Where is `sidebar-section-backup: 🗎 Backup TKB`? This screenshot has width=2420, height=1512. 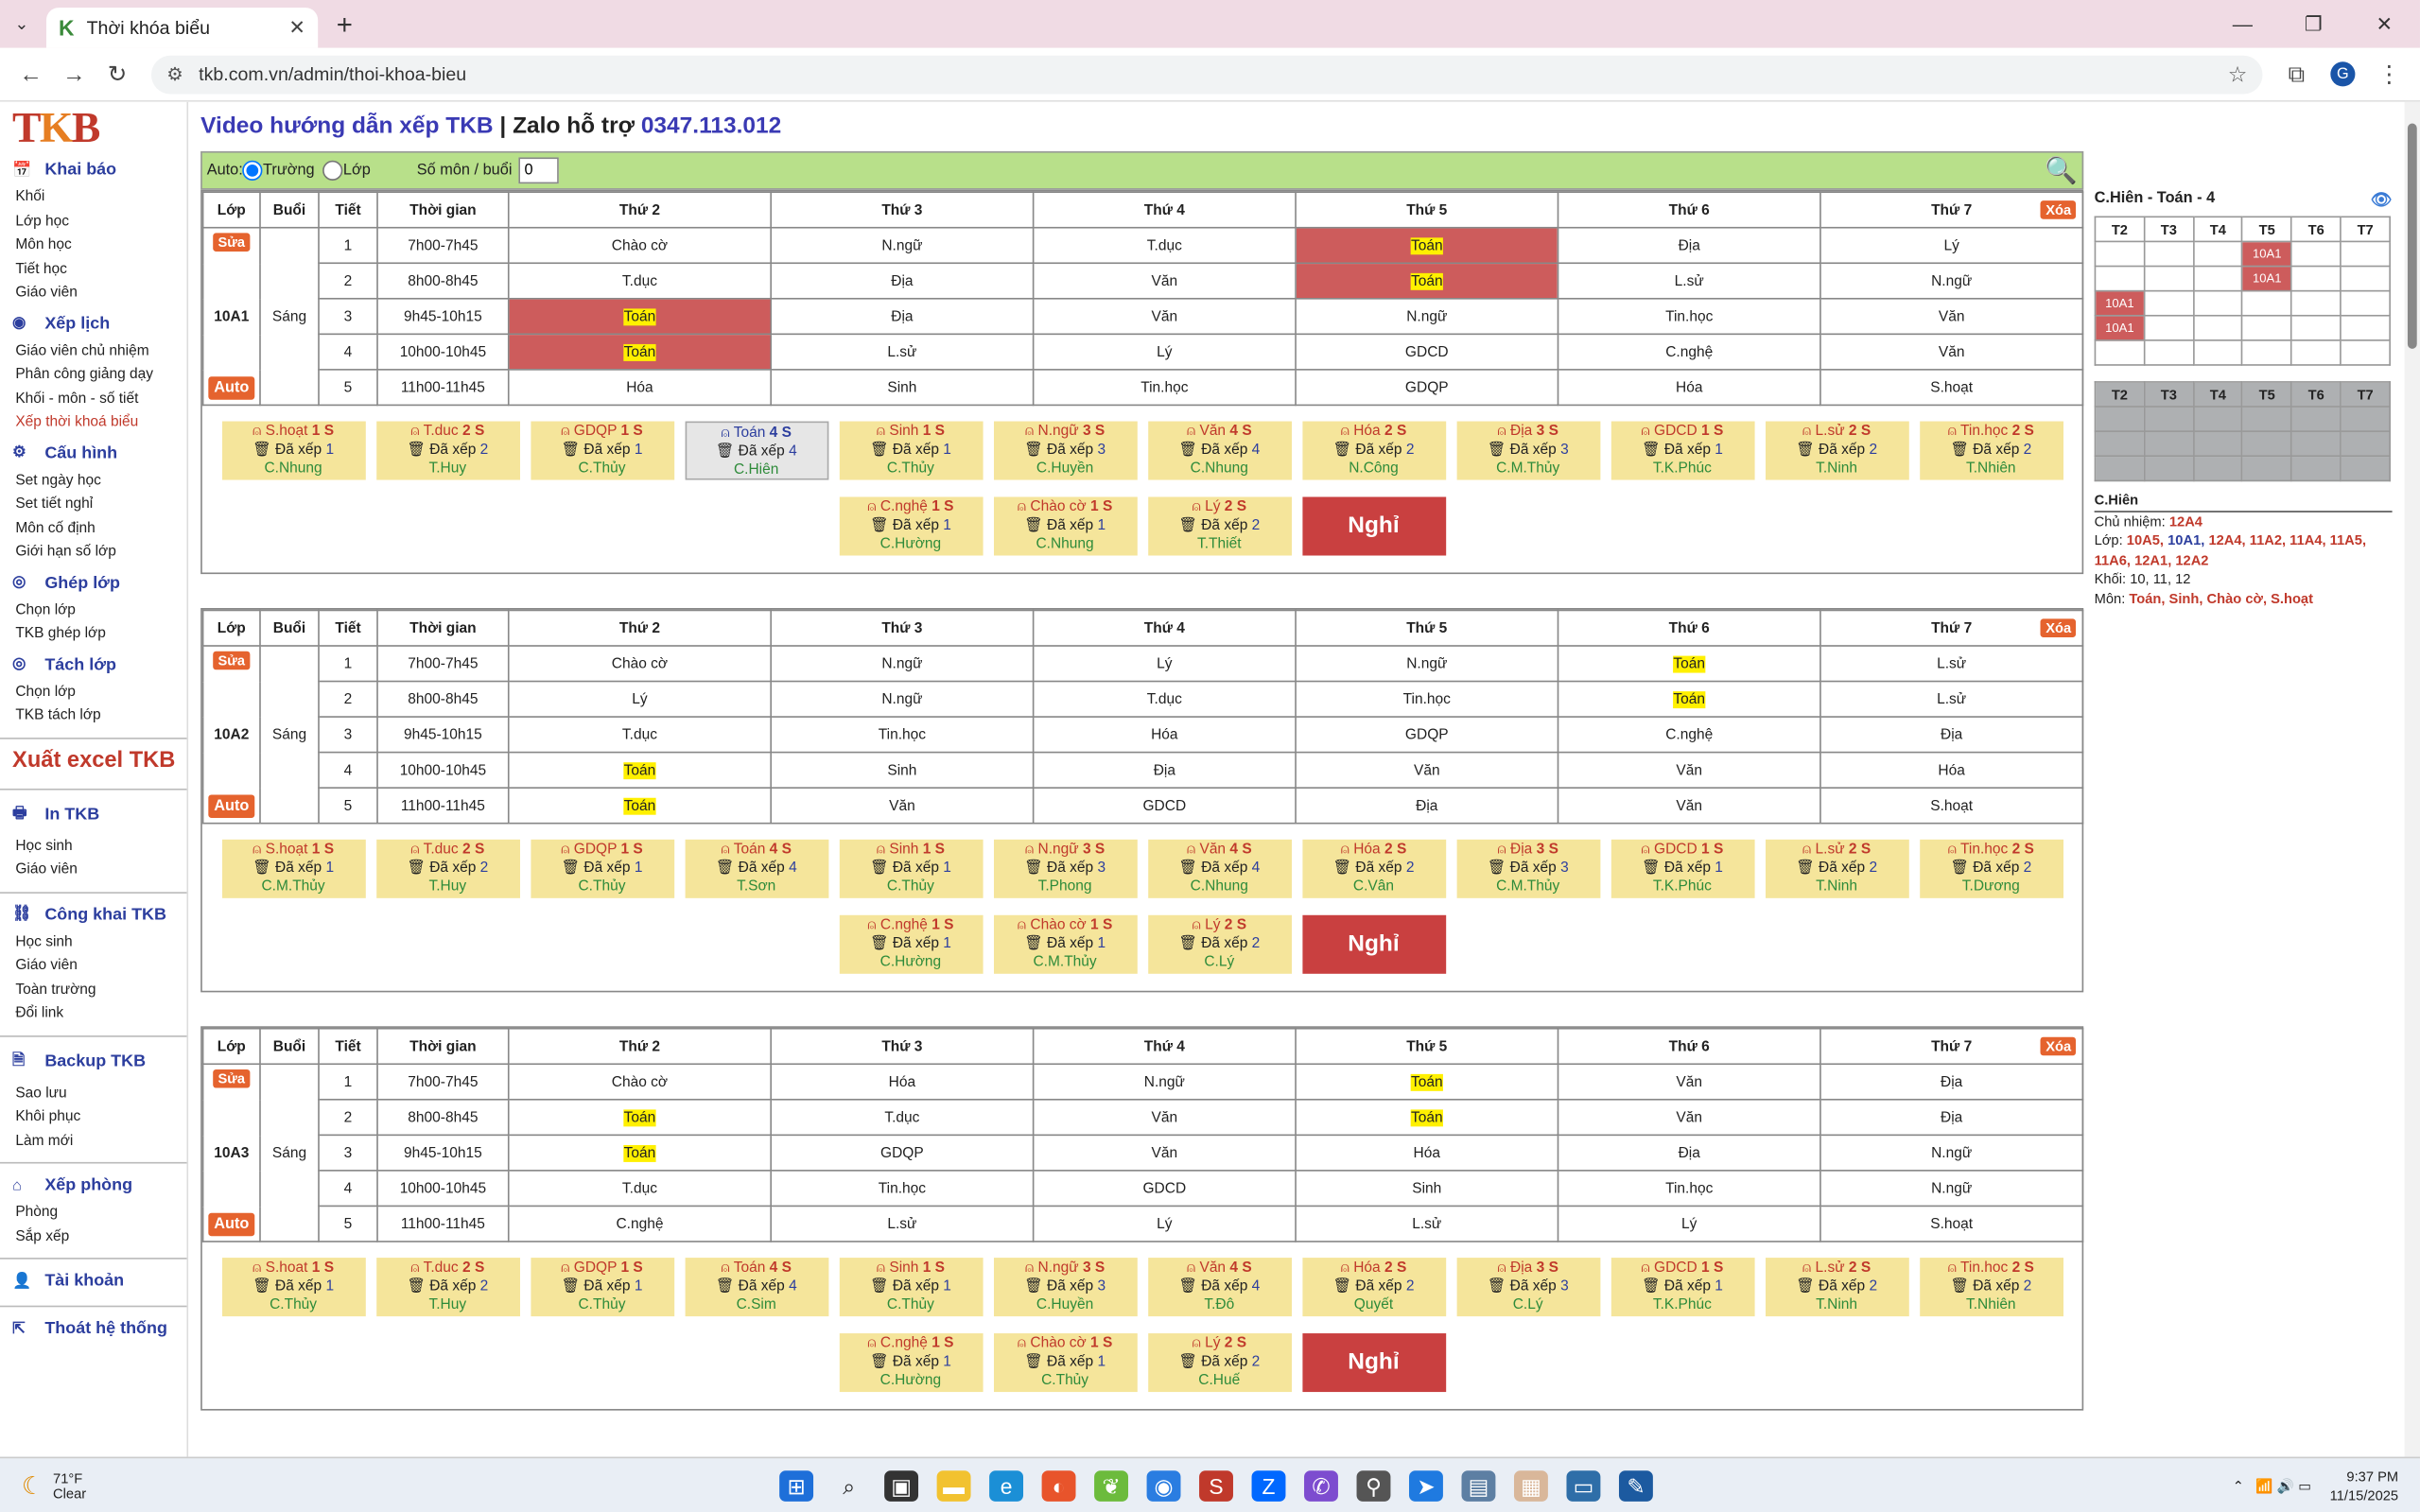 sidebar-section-backup: 🗎 Backup TKB is located at coordinates (93, 1060).